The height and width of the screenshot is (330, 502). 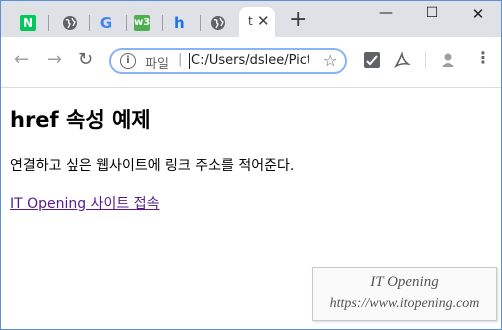 I want to click on reload-icon: ↻, so click(x=85, y=60).